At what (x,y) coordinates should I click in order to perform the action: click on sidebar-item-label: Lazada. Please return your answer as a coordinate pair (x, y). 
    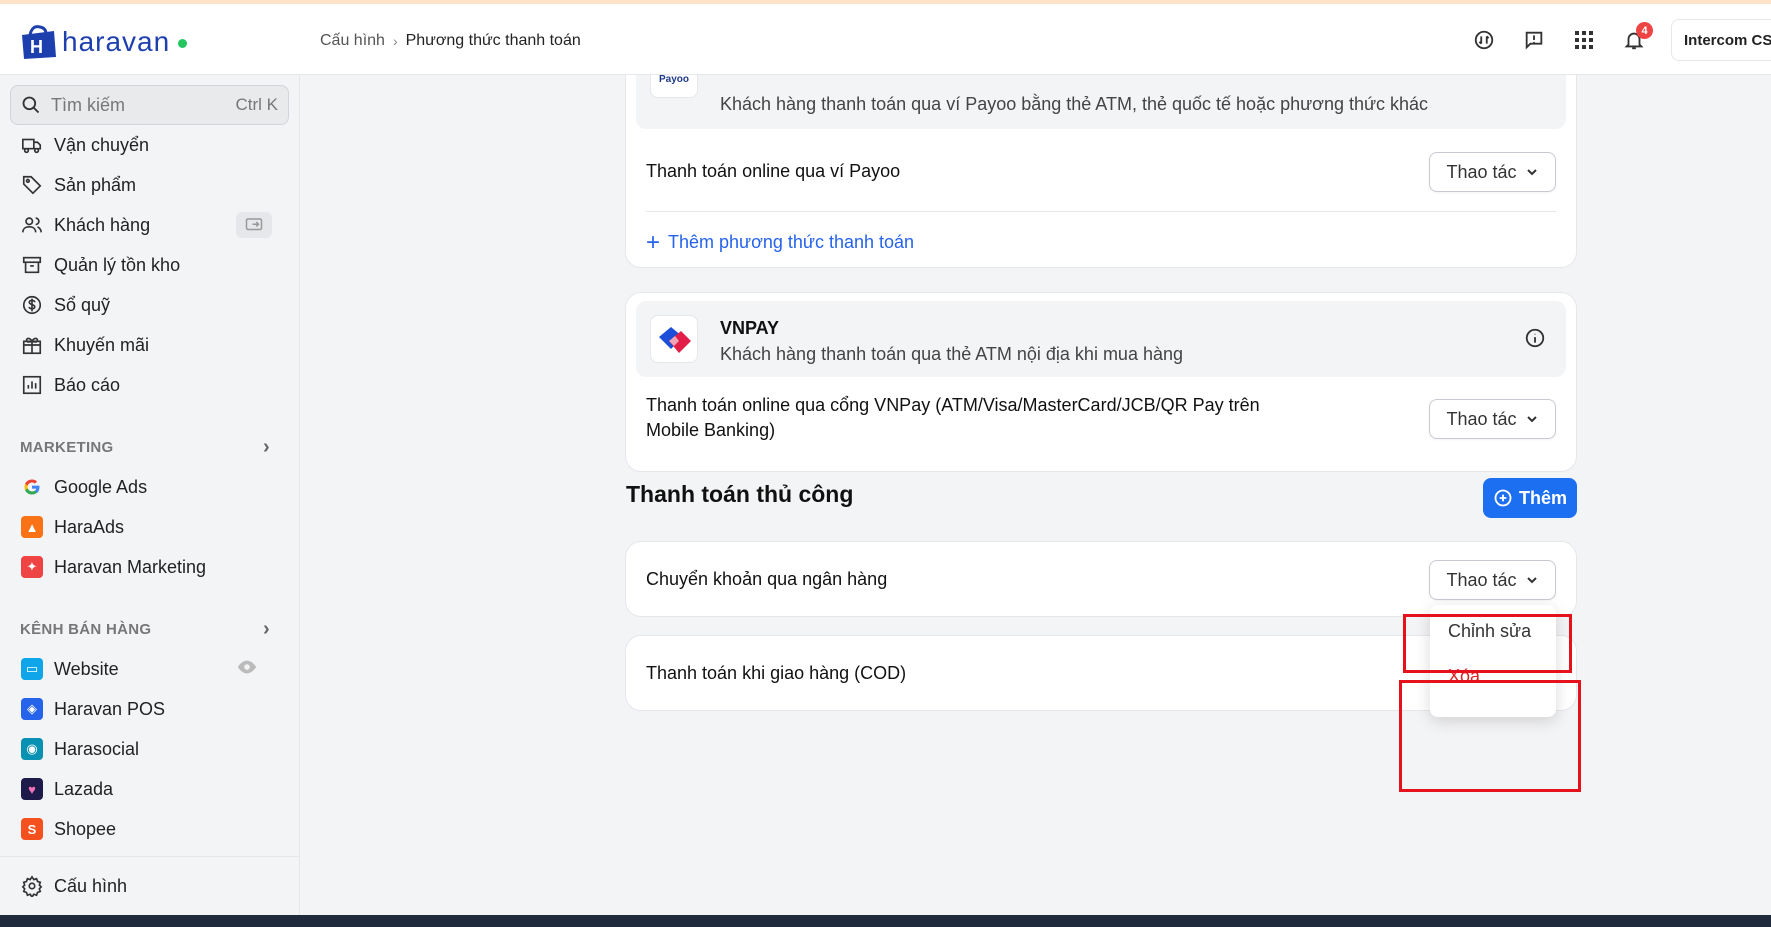
    Looking at the image, I should click on (84, 788).